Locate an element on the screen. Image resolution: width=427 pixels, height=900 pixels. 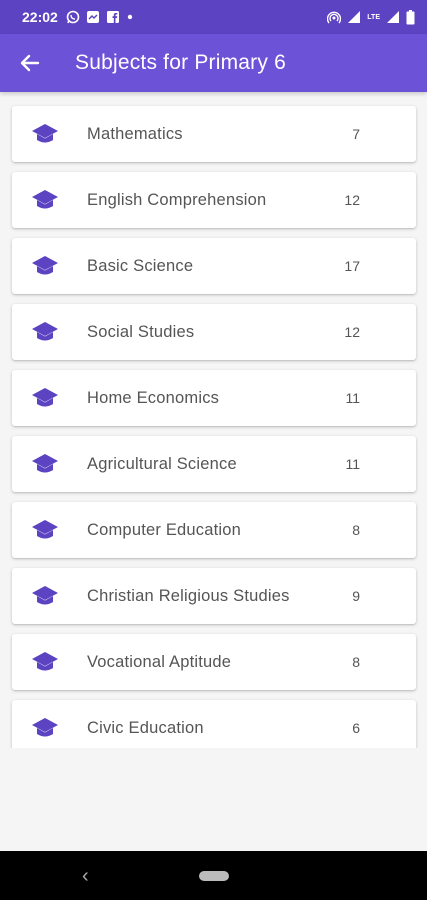
dot-icon is located at coordinates (130, 17).